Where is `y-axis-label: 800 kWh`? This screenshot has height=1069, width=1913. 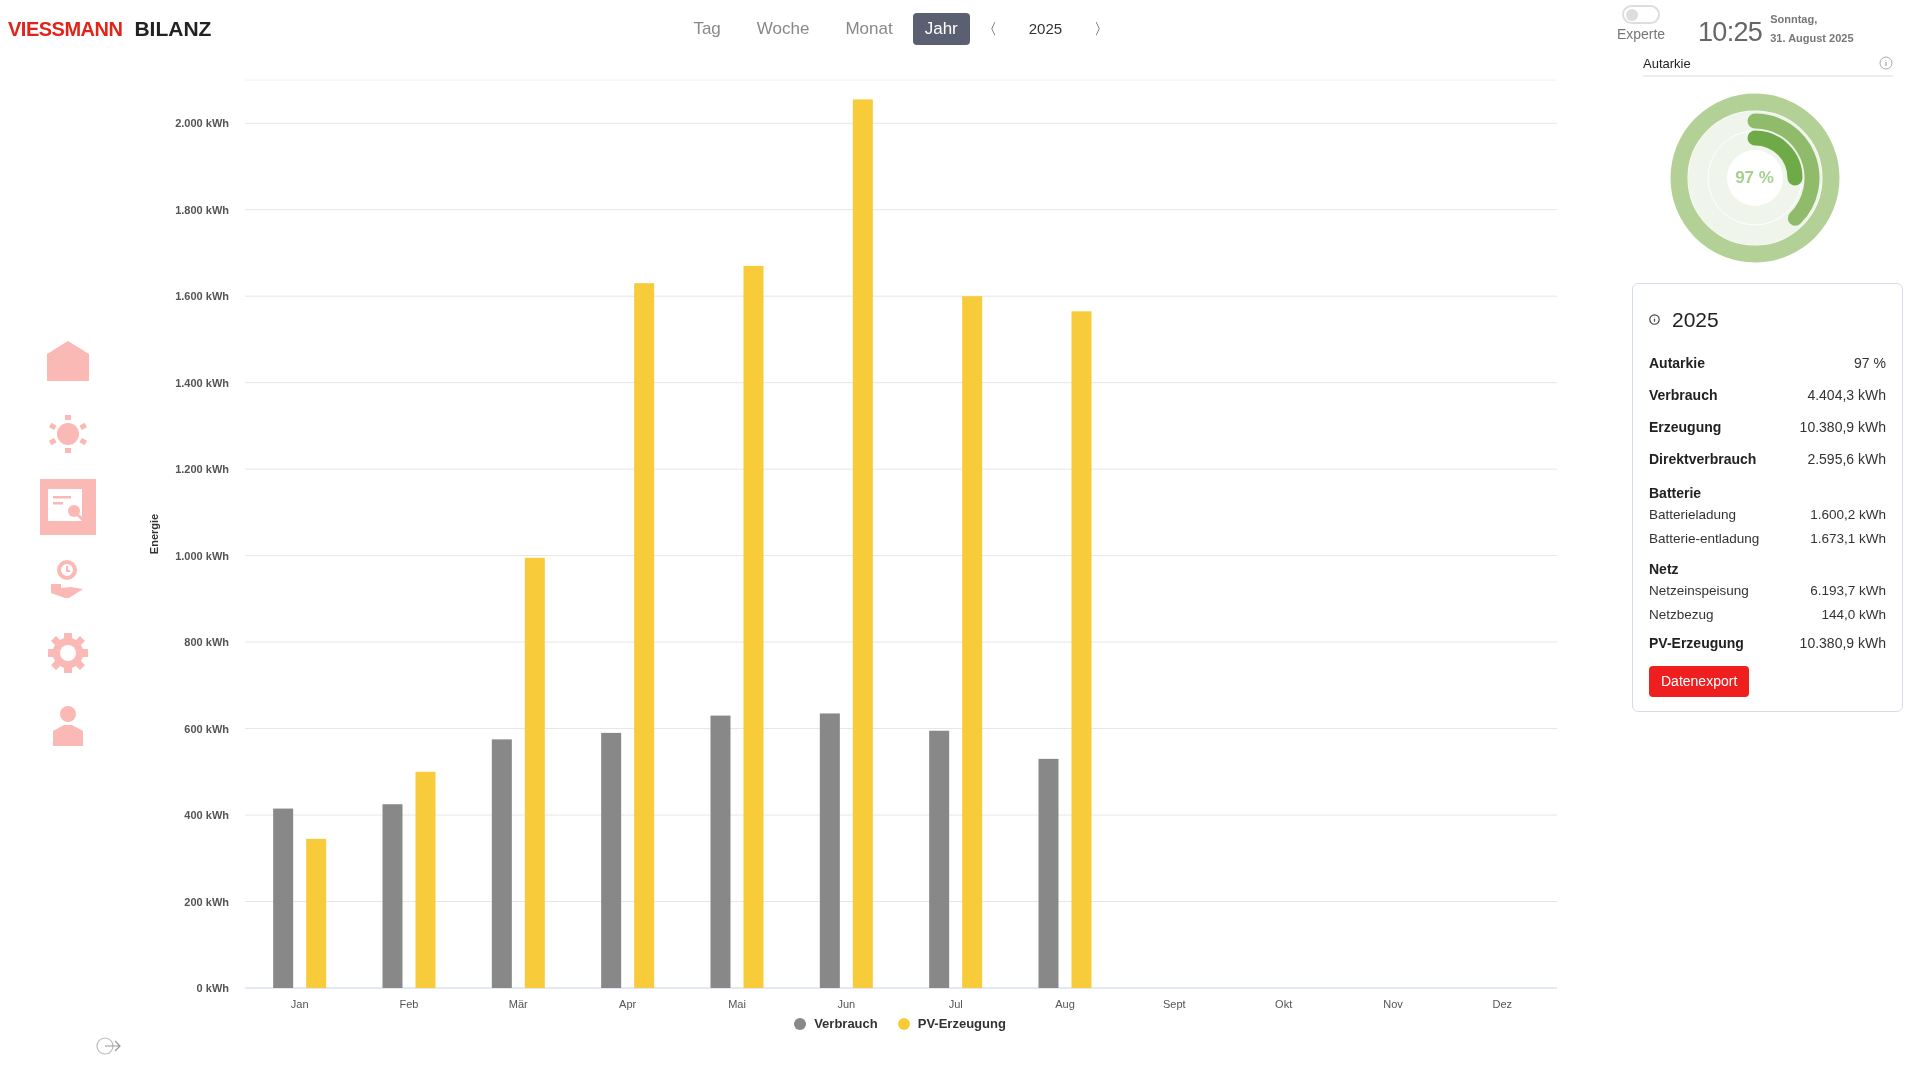 y-axis-label: 800 kWh is located at coordinates (206, 642).